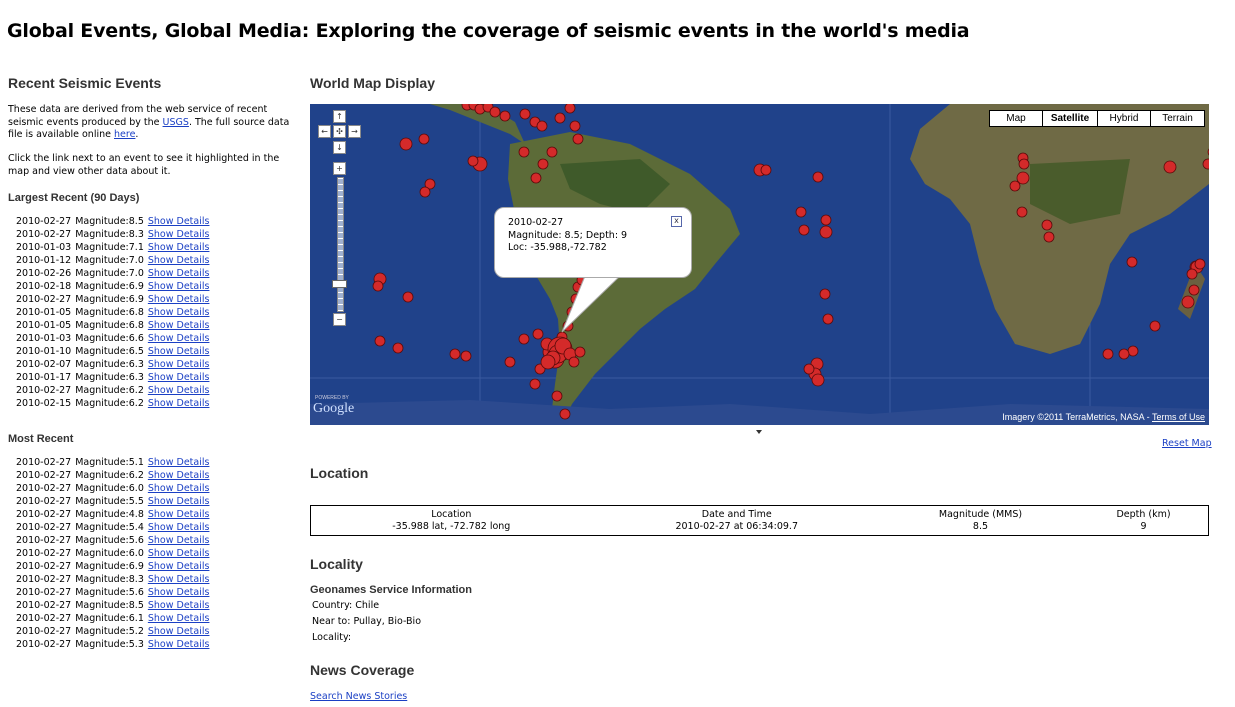 This screenshot has width=1235, height=707. What do you see at coordinates (333, 409) in the screenshot?
I see `google-logo: Google` at bounding box center [333, 409].